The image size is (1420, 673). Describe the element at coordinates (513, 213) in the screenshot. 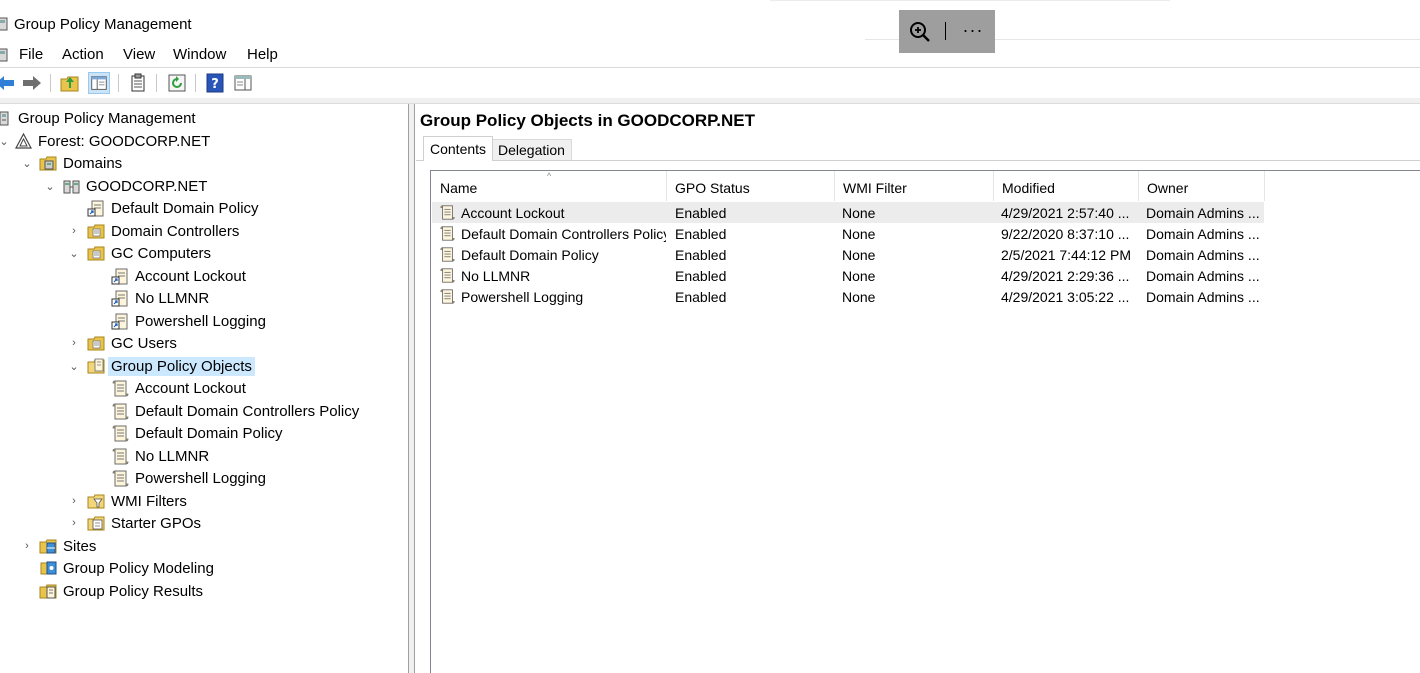

I see `cell-name: Account Lockout` at that location.